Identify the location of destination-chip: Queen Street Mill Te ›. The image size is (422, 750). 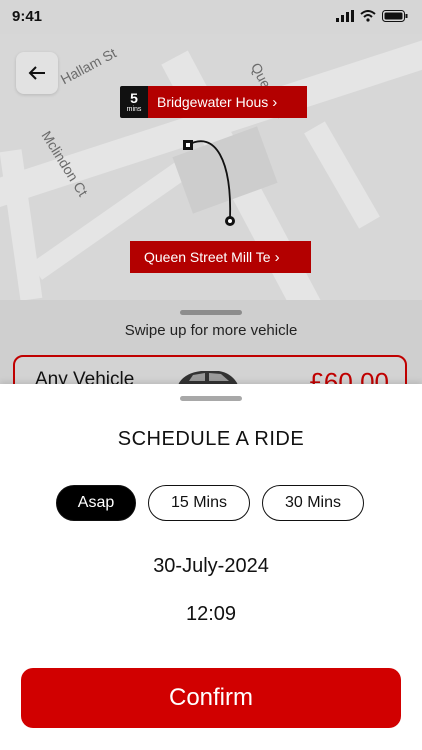
(220, 257).